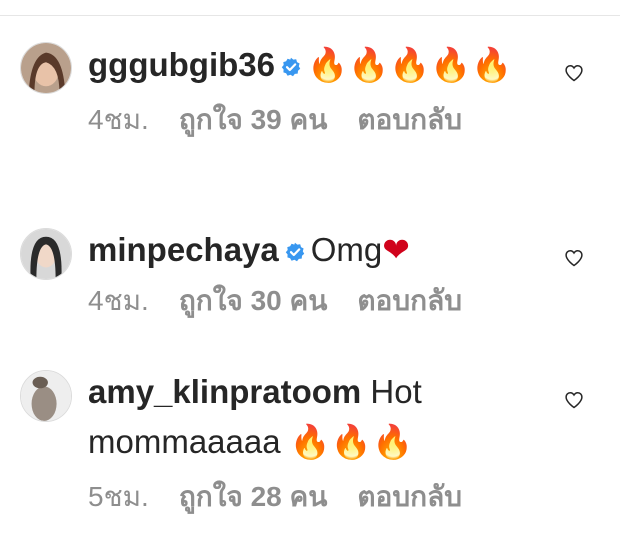  I want to click on comment-meta: 5ชม. ถูกใจ 28 คน ตอบกลับ, so click(318, 497).